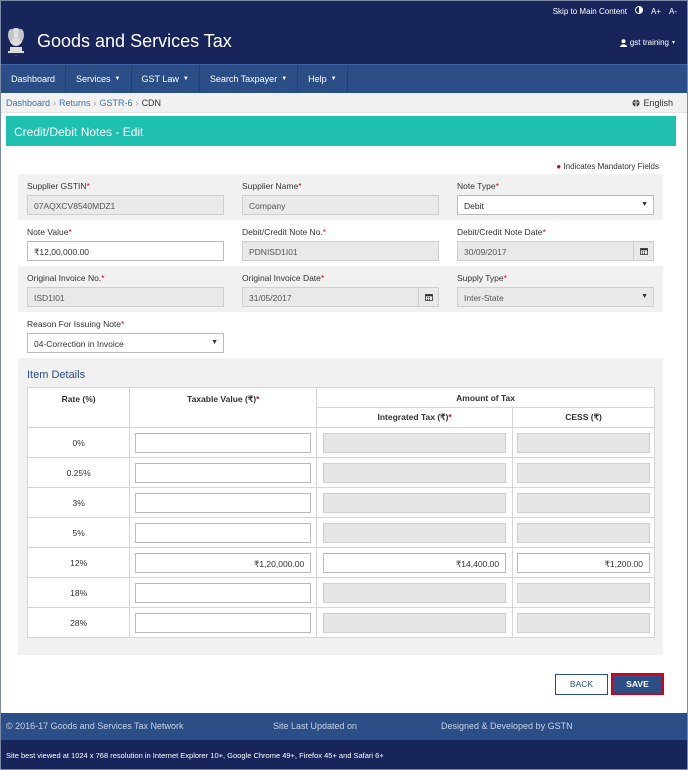 The image size is (688, 770). I want to click on table-row: 18%, so click(340, 592).